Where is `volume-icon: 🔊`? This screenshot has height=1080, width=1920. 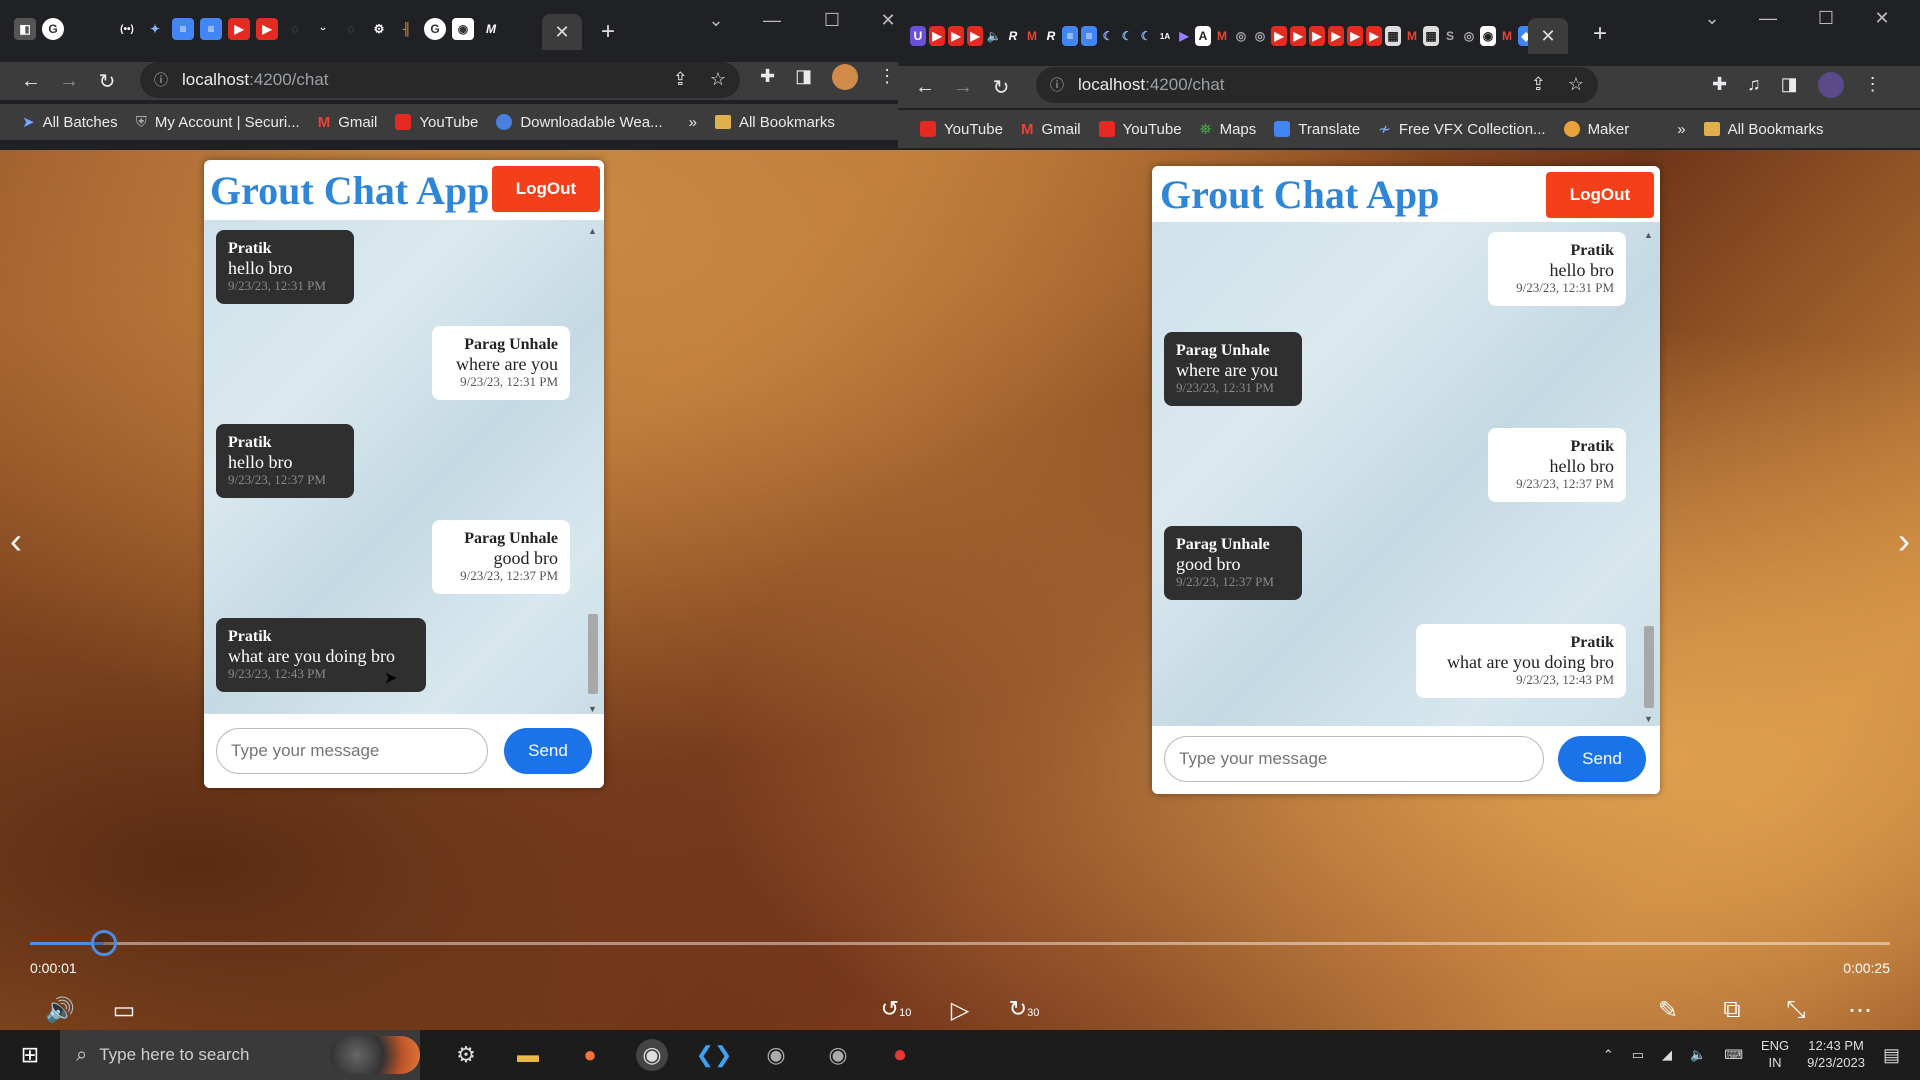
volume-icon: 🔊 is located at coordinates (60, 1010).